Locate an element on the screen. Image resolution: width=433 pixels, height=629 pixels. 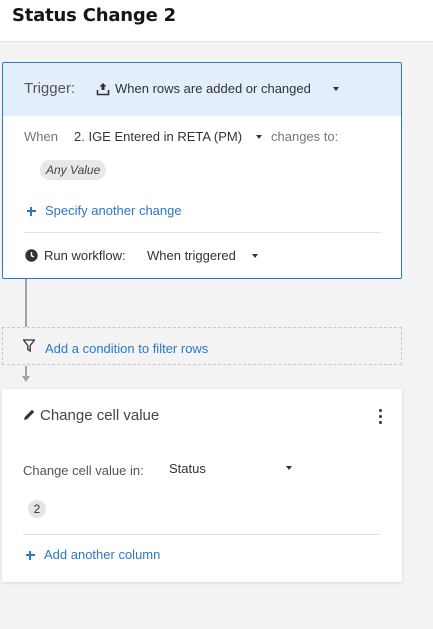
value-pill: 2 is located at coordinates (37, 509).